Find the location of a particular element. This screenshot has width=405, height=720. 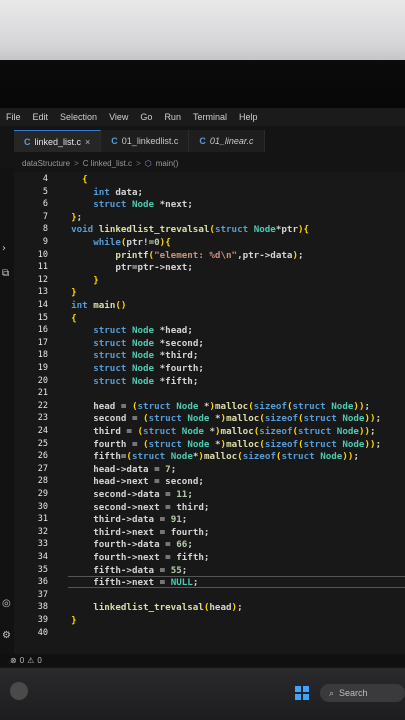

windows-start-icon is located at coordinates (302, 693).